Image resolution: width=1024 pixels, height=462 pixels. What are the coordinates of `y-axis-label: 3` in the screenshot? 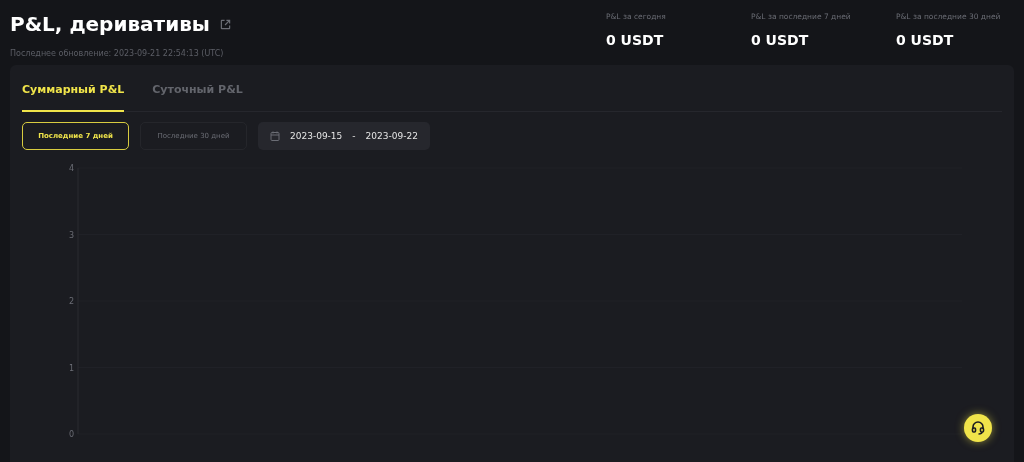 It's located at (71, 235).